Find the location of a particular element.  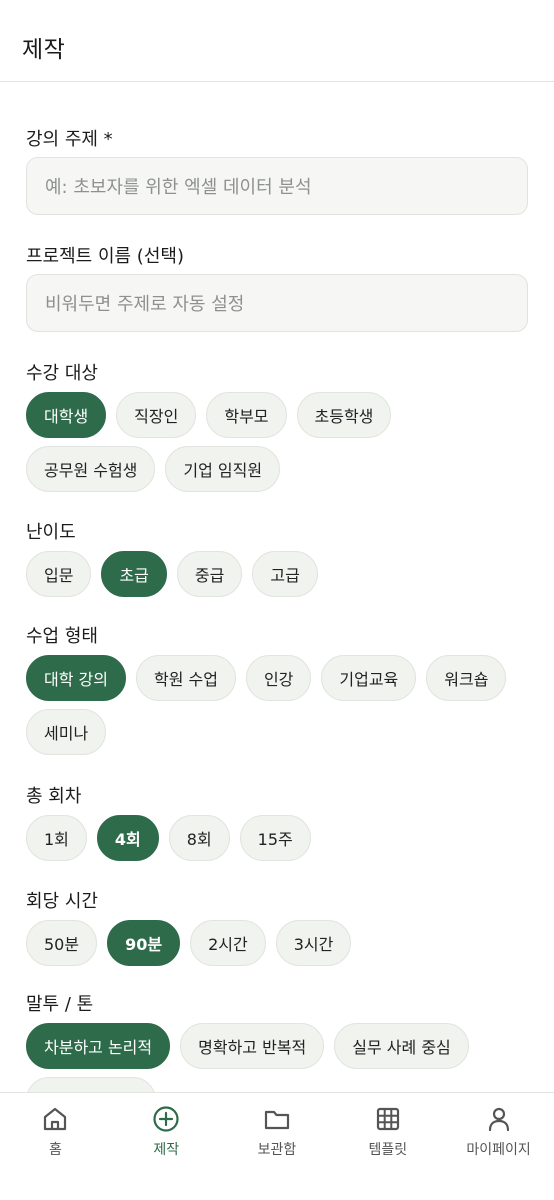

format-chips-row2: 세미나 is located at coordinates (66, 732).